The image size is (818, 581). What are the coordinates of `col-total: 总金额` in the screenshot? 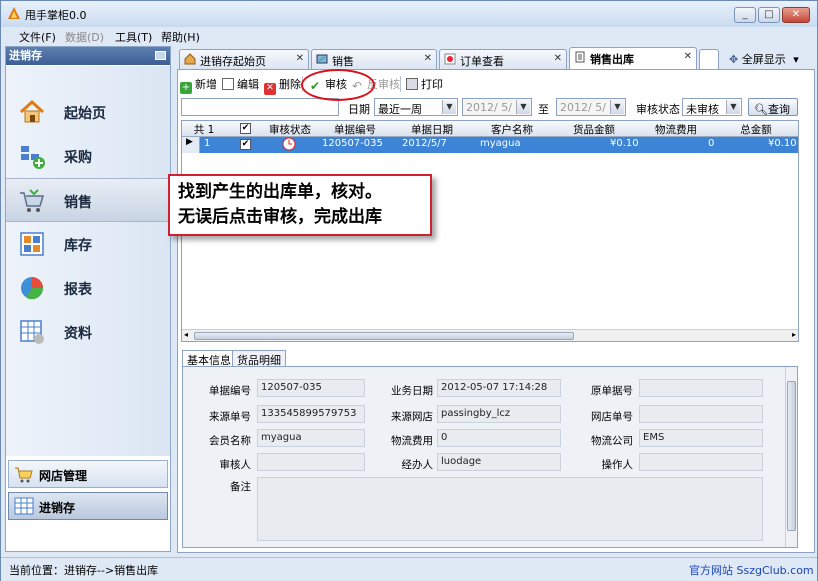 It's located at (756, 129).